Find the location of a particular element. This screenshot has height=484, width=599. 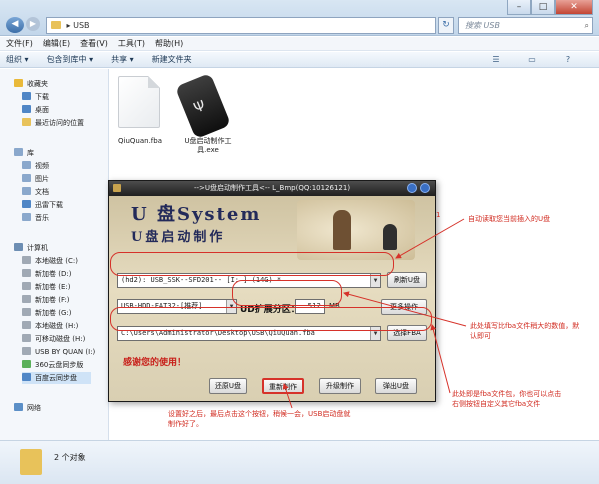

minimize-icon is located at coordinates (412, 188).